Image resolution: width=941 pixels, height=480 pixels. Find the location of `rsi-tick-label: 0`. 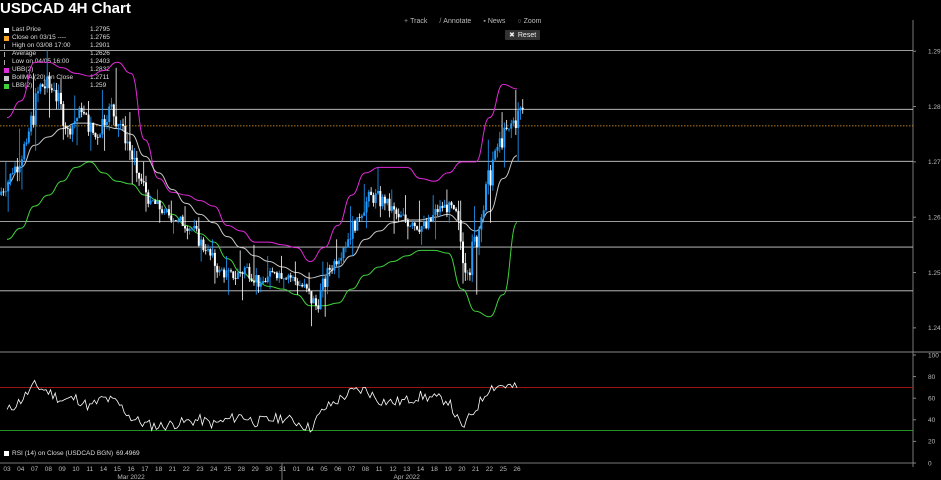

rsi-tick-label: 0 is located at coordinates (930, 463).